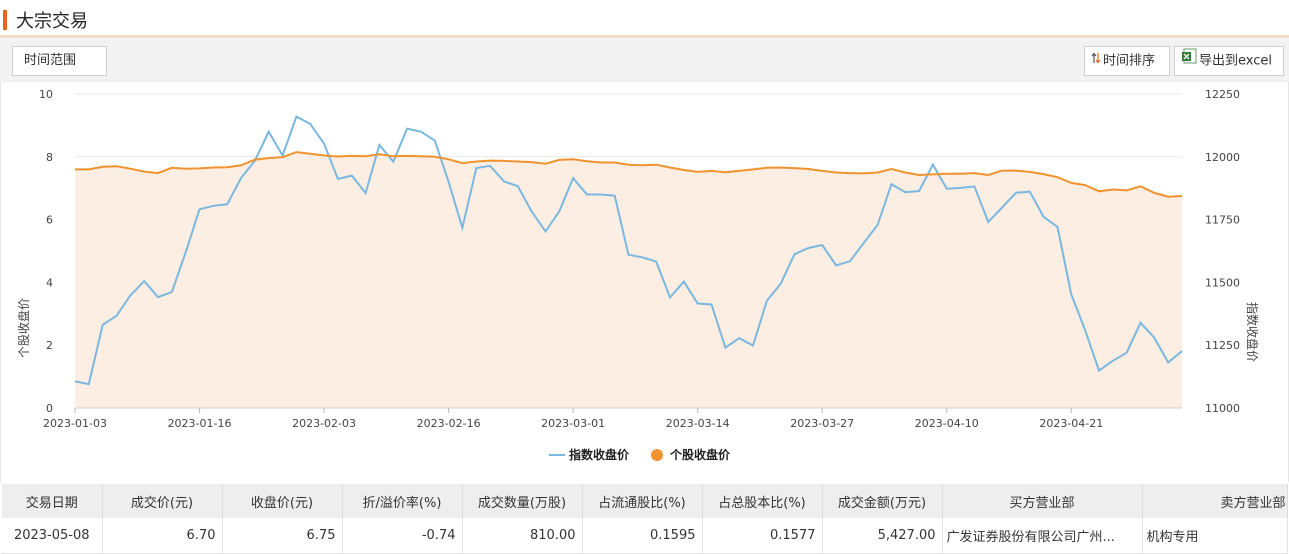 Image resolution: width=1289 pixels, height=554 pixels. I want to click on left-tick-label: 10, so click(46, 94).